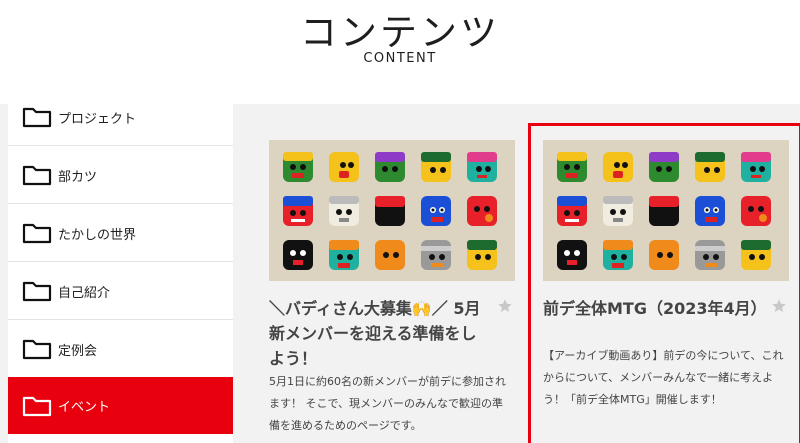 This screenshot has width=800, height=443. What do you see at coordinates (655, 308) in the screenshot?
I see `card-title: 前デ全体MTG（2023年4月）` at bounding box center [655, 308].